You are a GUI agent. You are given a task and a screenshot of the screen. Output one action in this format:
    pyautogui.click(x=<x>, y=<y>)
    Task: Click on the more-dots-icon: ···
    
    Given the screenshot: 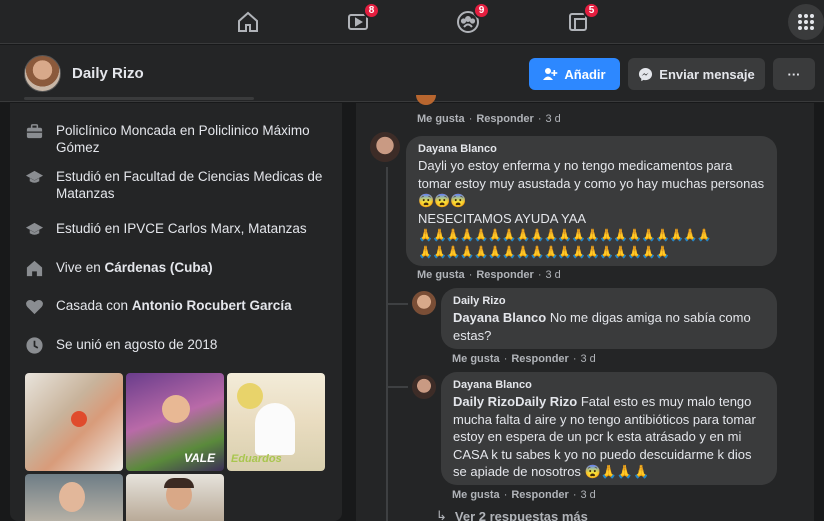 What is the action you would take?
    pyautogui.click(x=794, y=74)
    